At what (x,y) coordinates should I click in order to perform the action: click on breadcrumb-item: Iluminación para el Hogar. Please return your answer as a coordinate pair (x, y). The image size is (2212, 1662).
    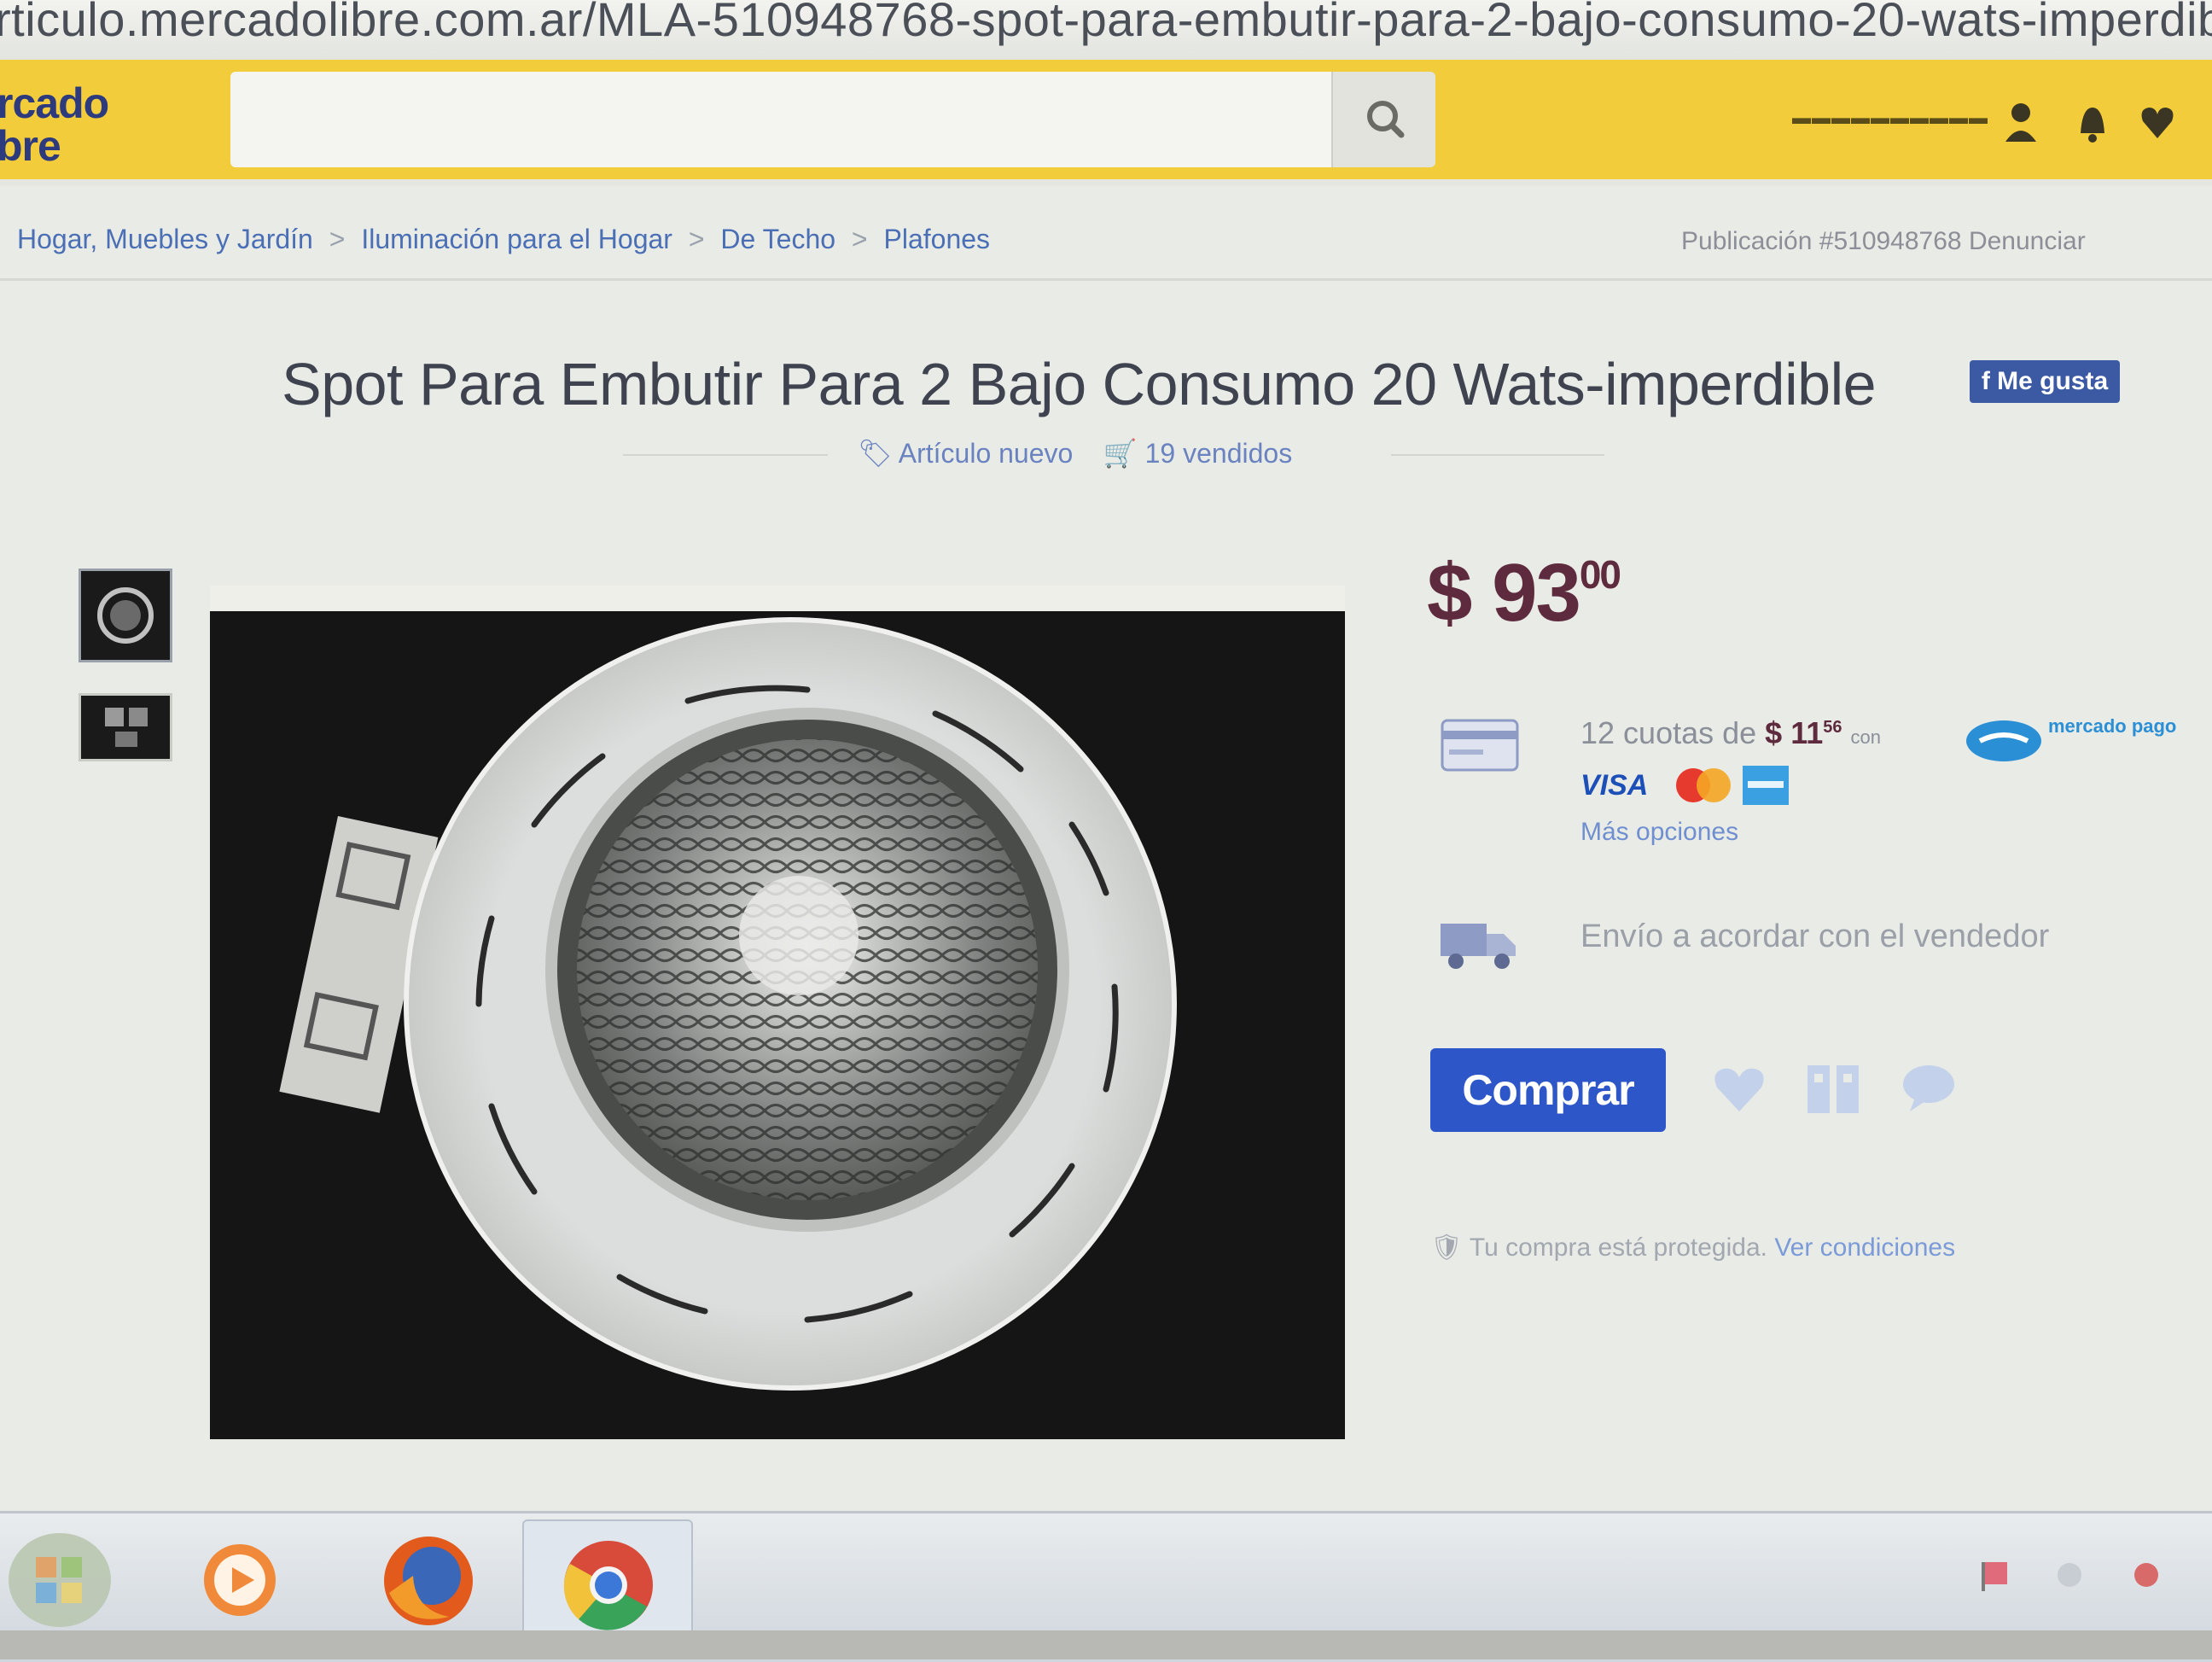
    Looking at the image, I should click on (516, 239).